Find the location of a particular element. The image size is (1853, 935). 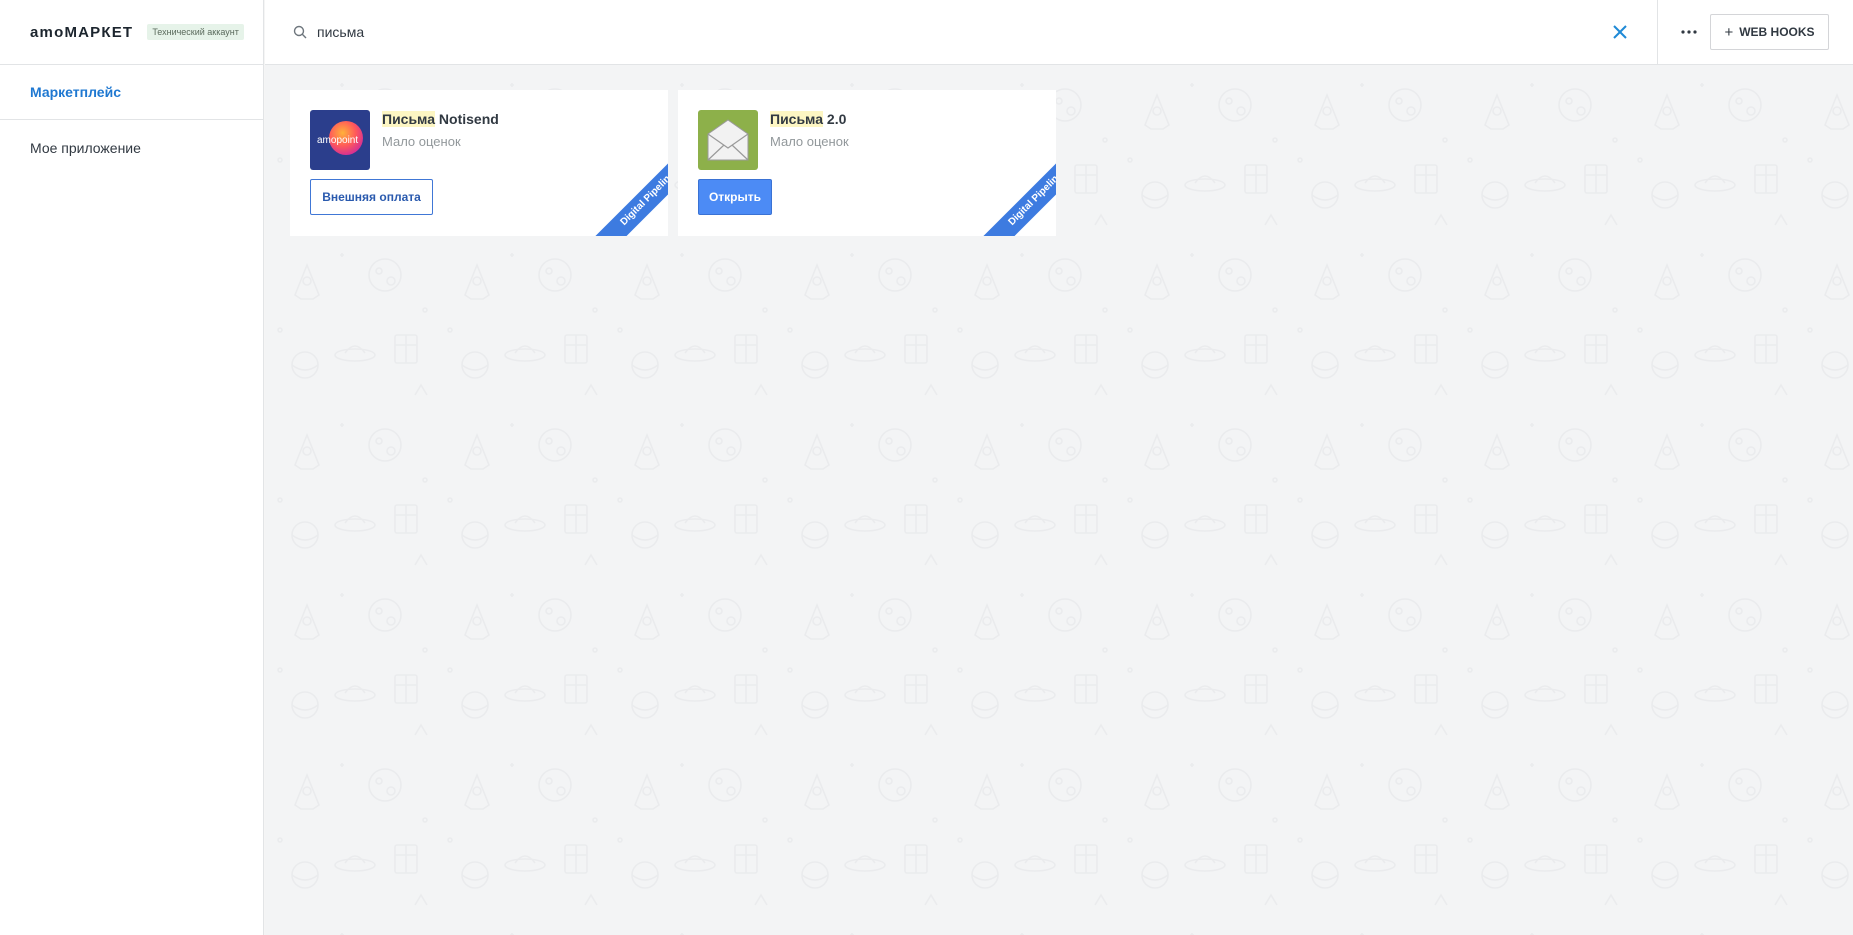

amopoint-logo: amopoint is located at coordinates (340, 140).